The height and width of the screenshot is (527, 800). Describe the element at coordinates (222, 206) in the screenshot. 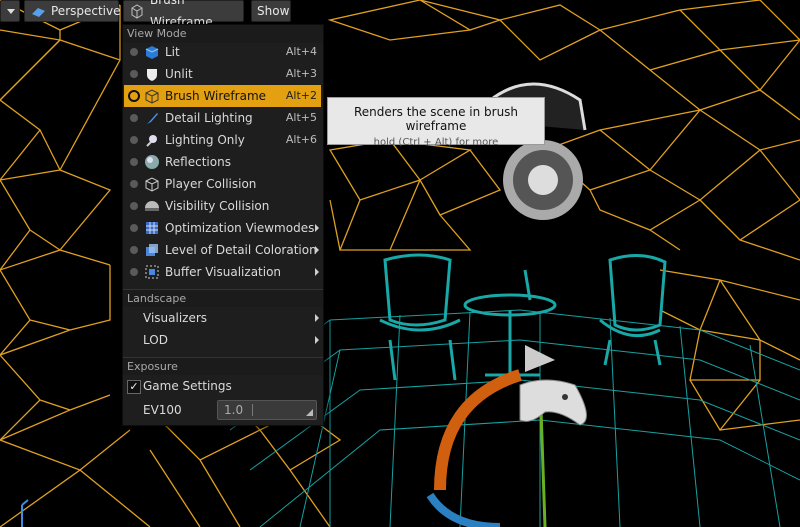

I see `menu-item-visibility-collision: Visibility Collision` at that location.